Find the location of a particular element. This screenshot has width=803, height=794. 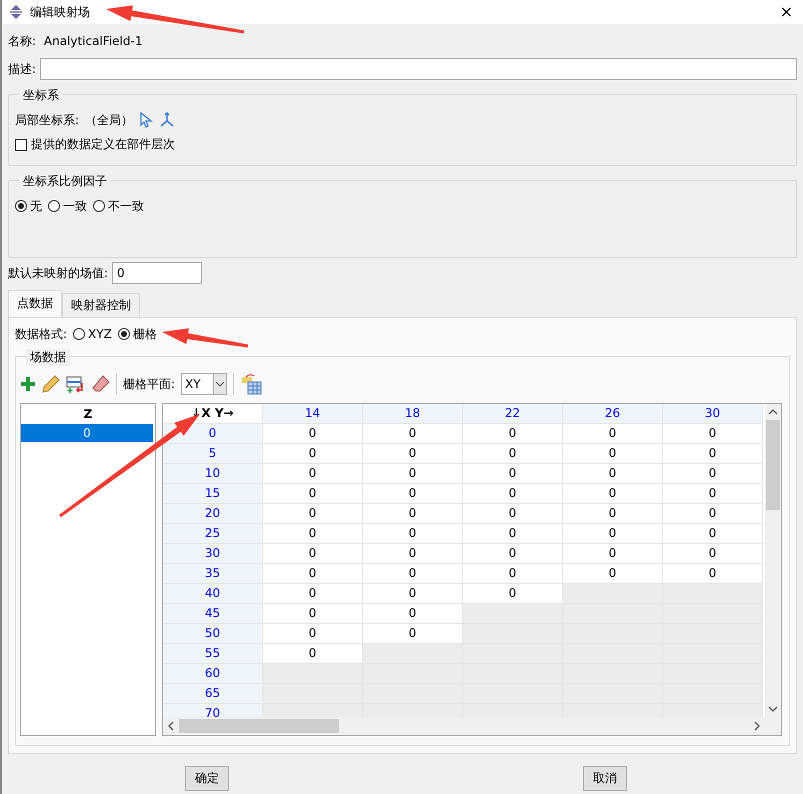

csys-value: （全局） is located at coordinates (109, 120).